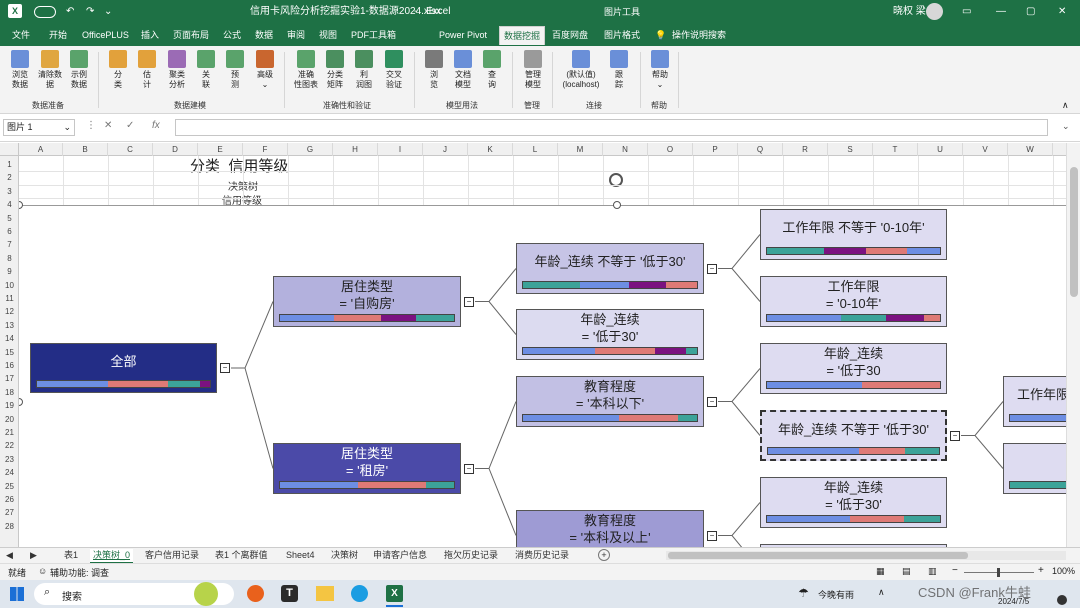  What do you see at coordinates (1030, 12) in the screenshot?
I see `maximize-icon: ▢` at bounding box center [1030, 12].